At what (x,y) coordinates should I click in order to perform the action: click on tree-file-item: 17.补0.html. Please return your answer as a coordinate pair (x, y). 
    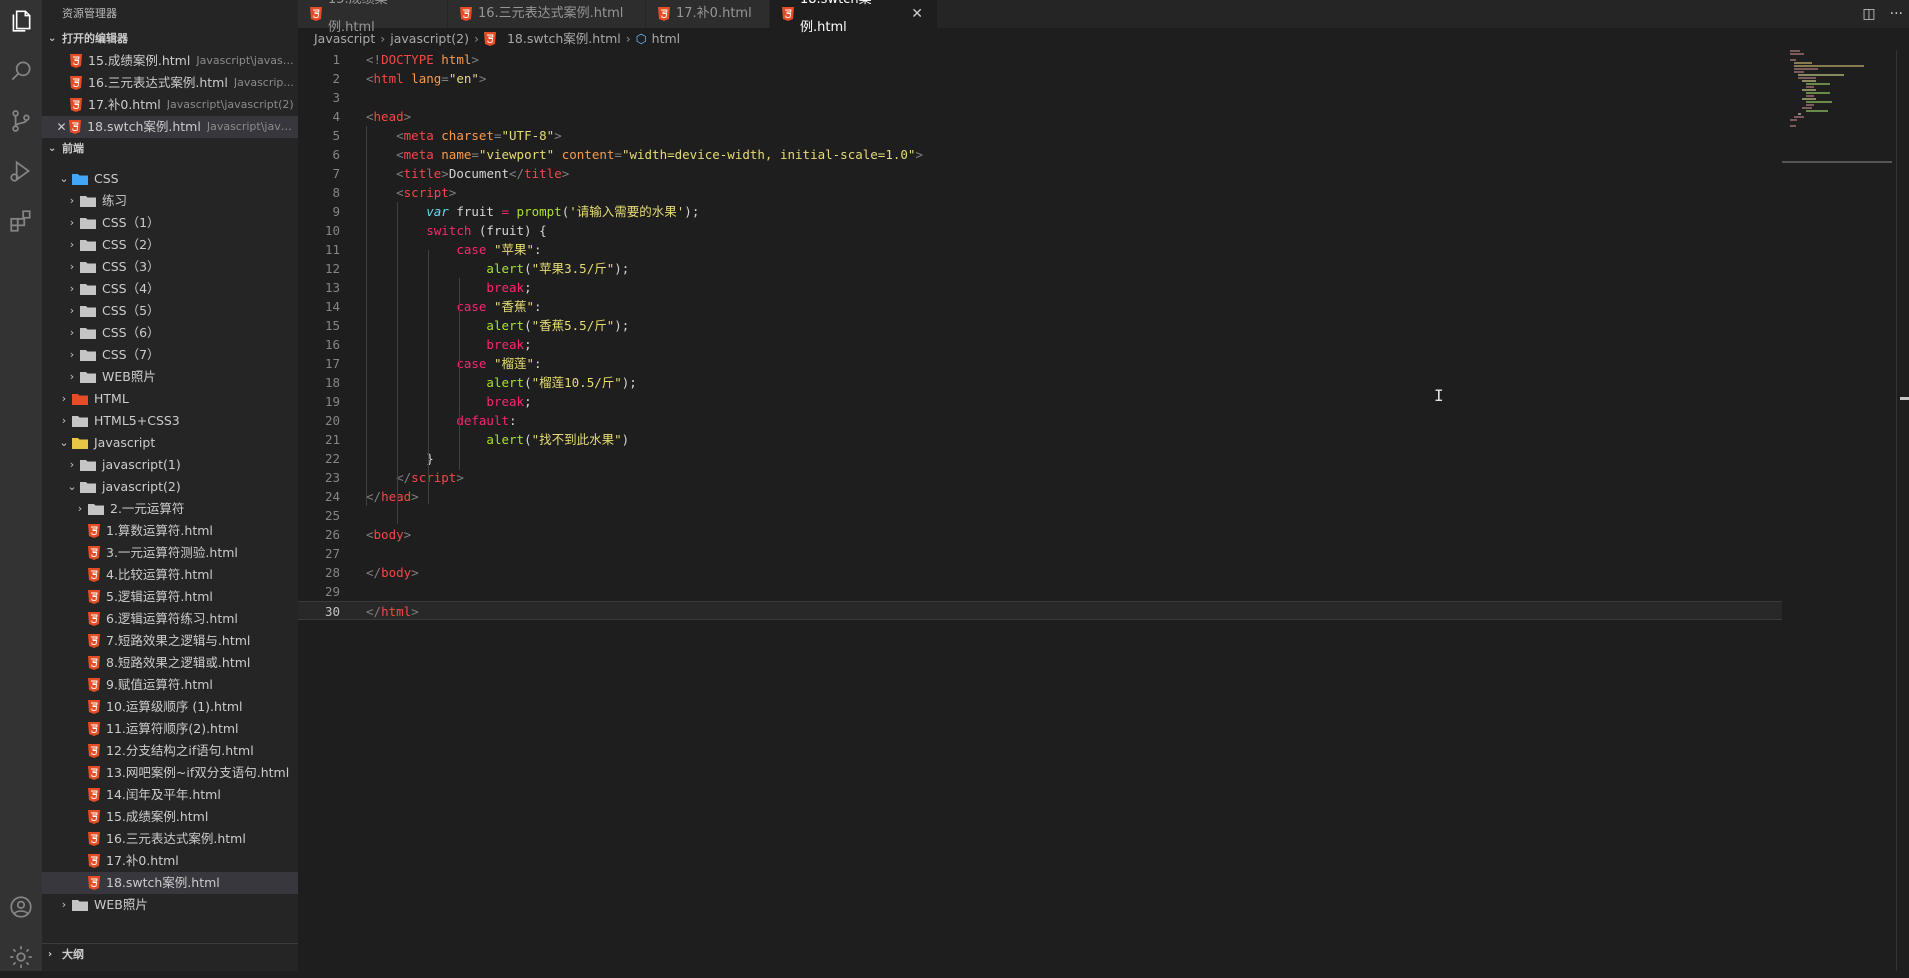
    Looking at the image, I should click on (170, 861).